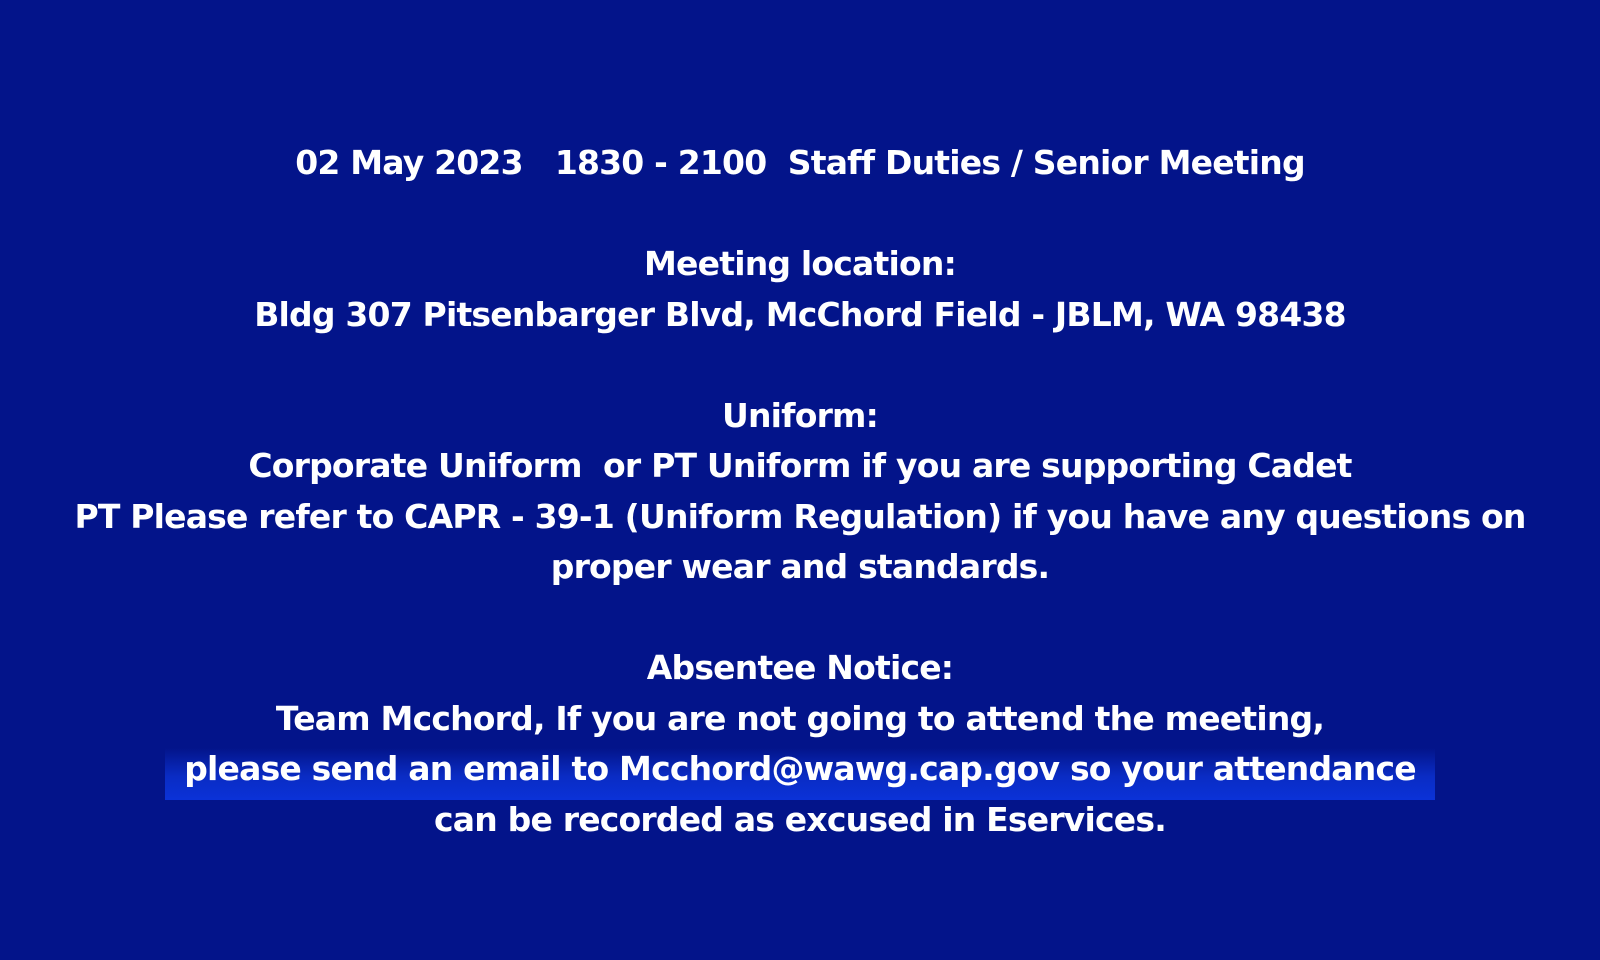 The image size is (1600, 960). Describe the element at coordinates (800, 566) in the screenshot. I see `uniform-line: proper wear and standards.` at that location.